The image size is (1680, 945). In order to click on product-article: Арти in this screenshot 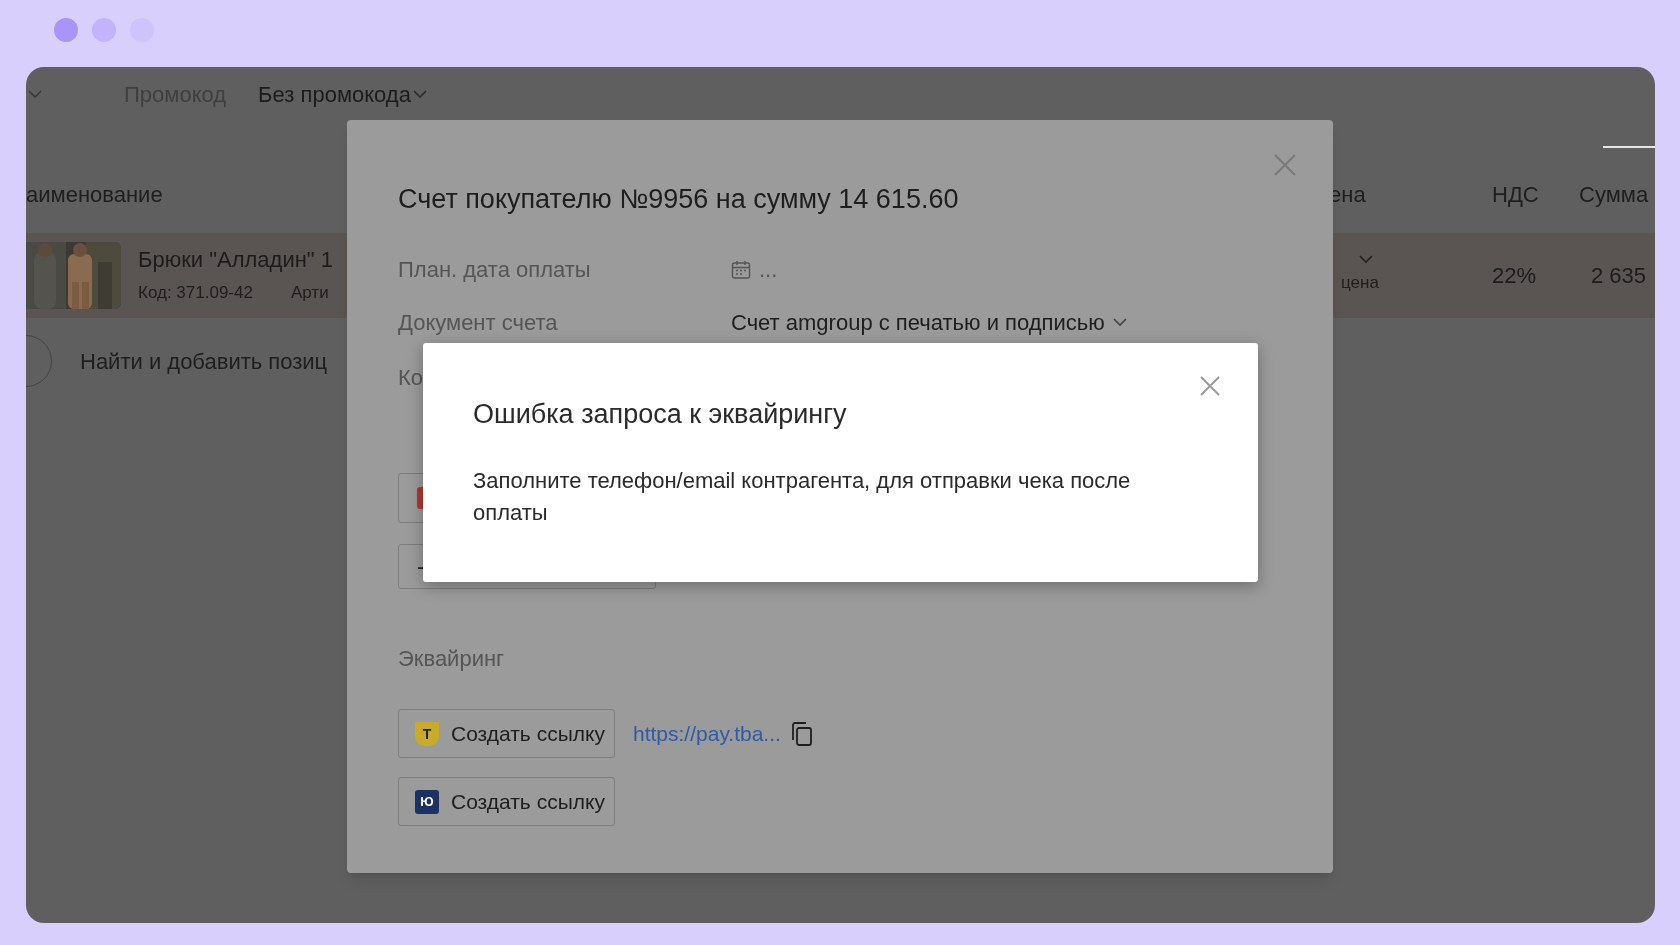, I will do `click(309, 292)`.